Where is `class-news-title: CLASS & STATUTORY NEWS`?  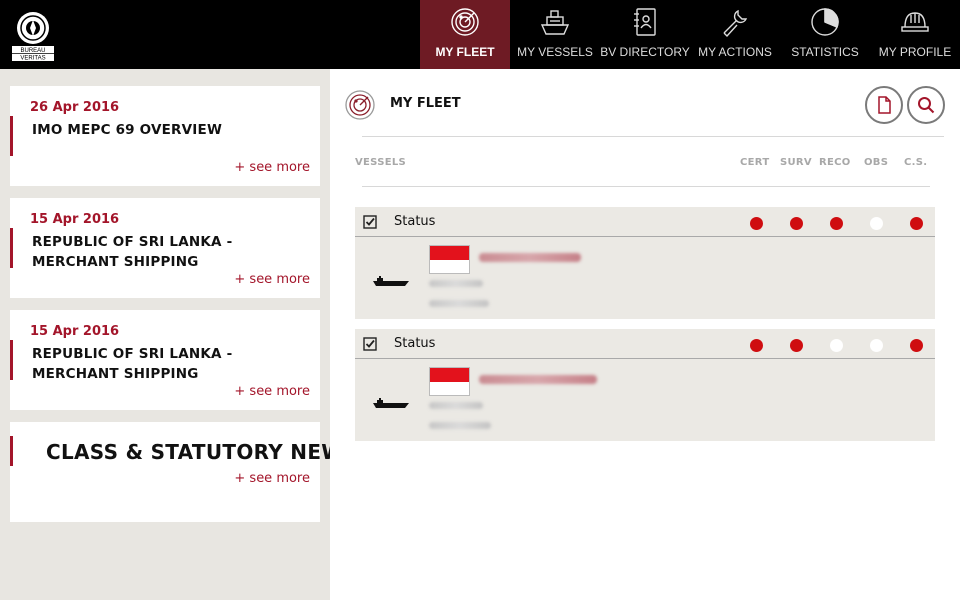
class-news-title: CLASS & STATUTORY NEWS is located at coordinates (202, 452).